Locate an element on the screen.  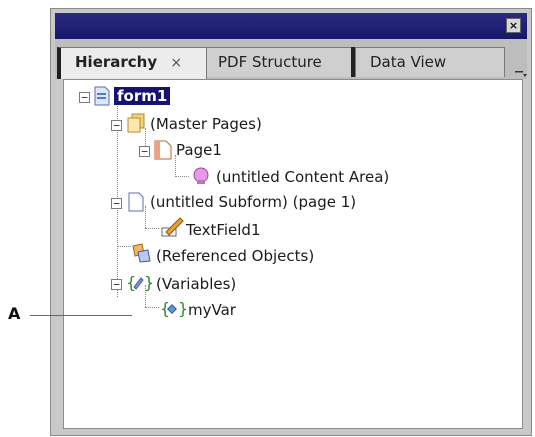
tab-label: PDF Structure is located at coordinates (270, 62).